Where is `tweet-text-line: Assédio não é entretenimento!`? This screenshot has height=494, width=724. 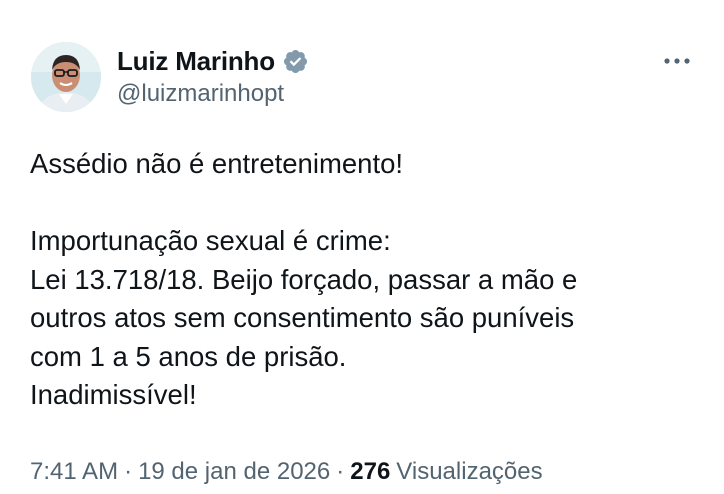
tweet-text-line: Assédio não é entretenimento! is located at coordinates (217, 163).